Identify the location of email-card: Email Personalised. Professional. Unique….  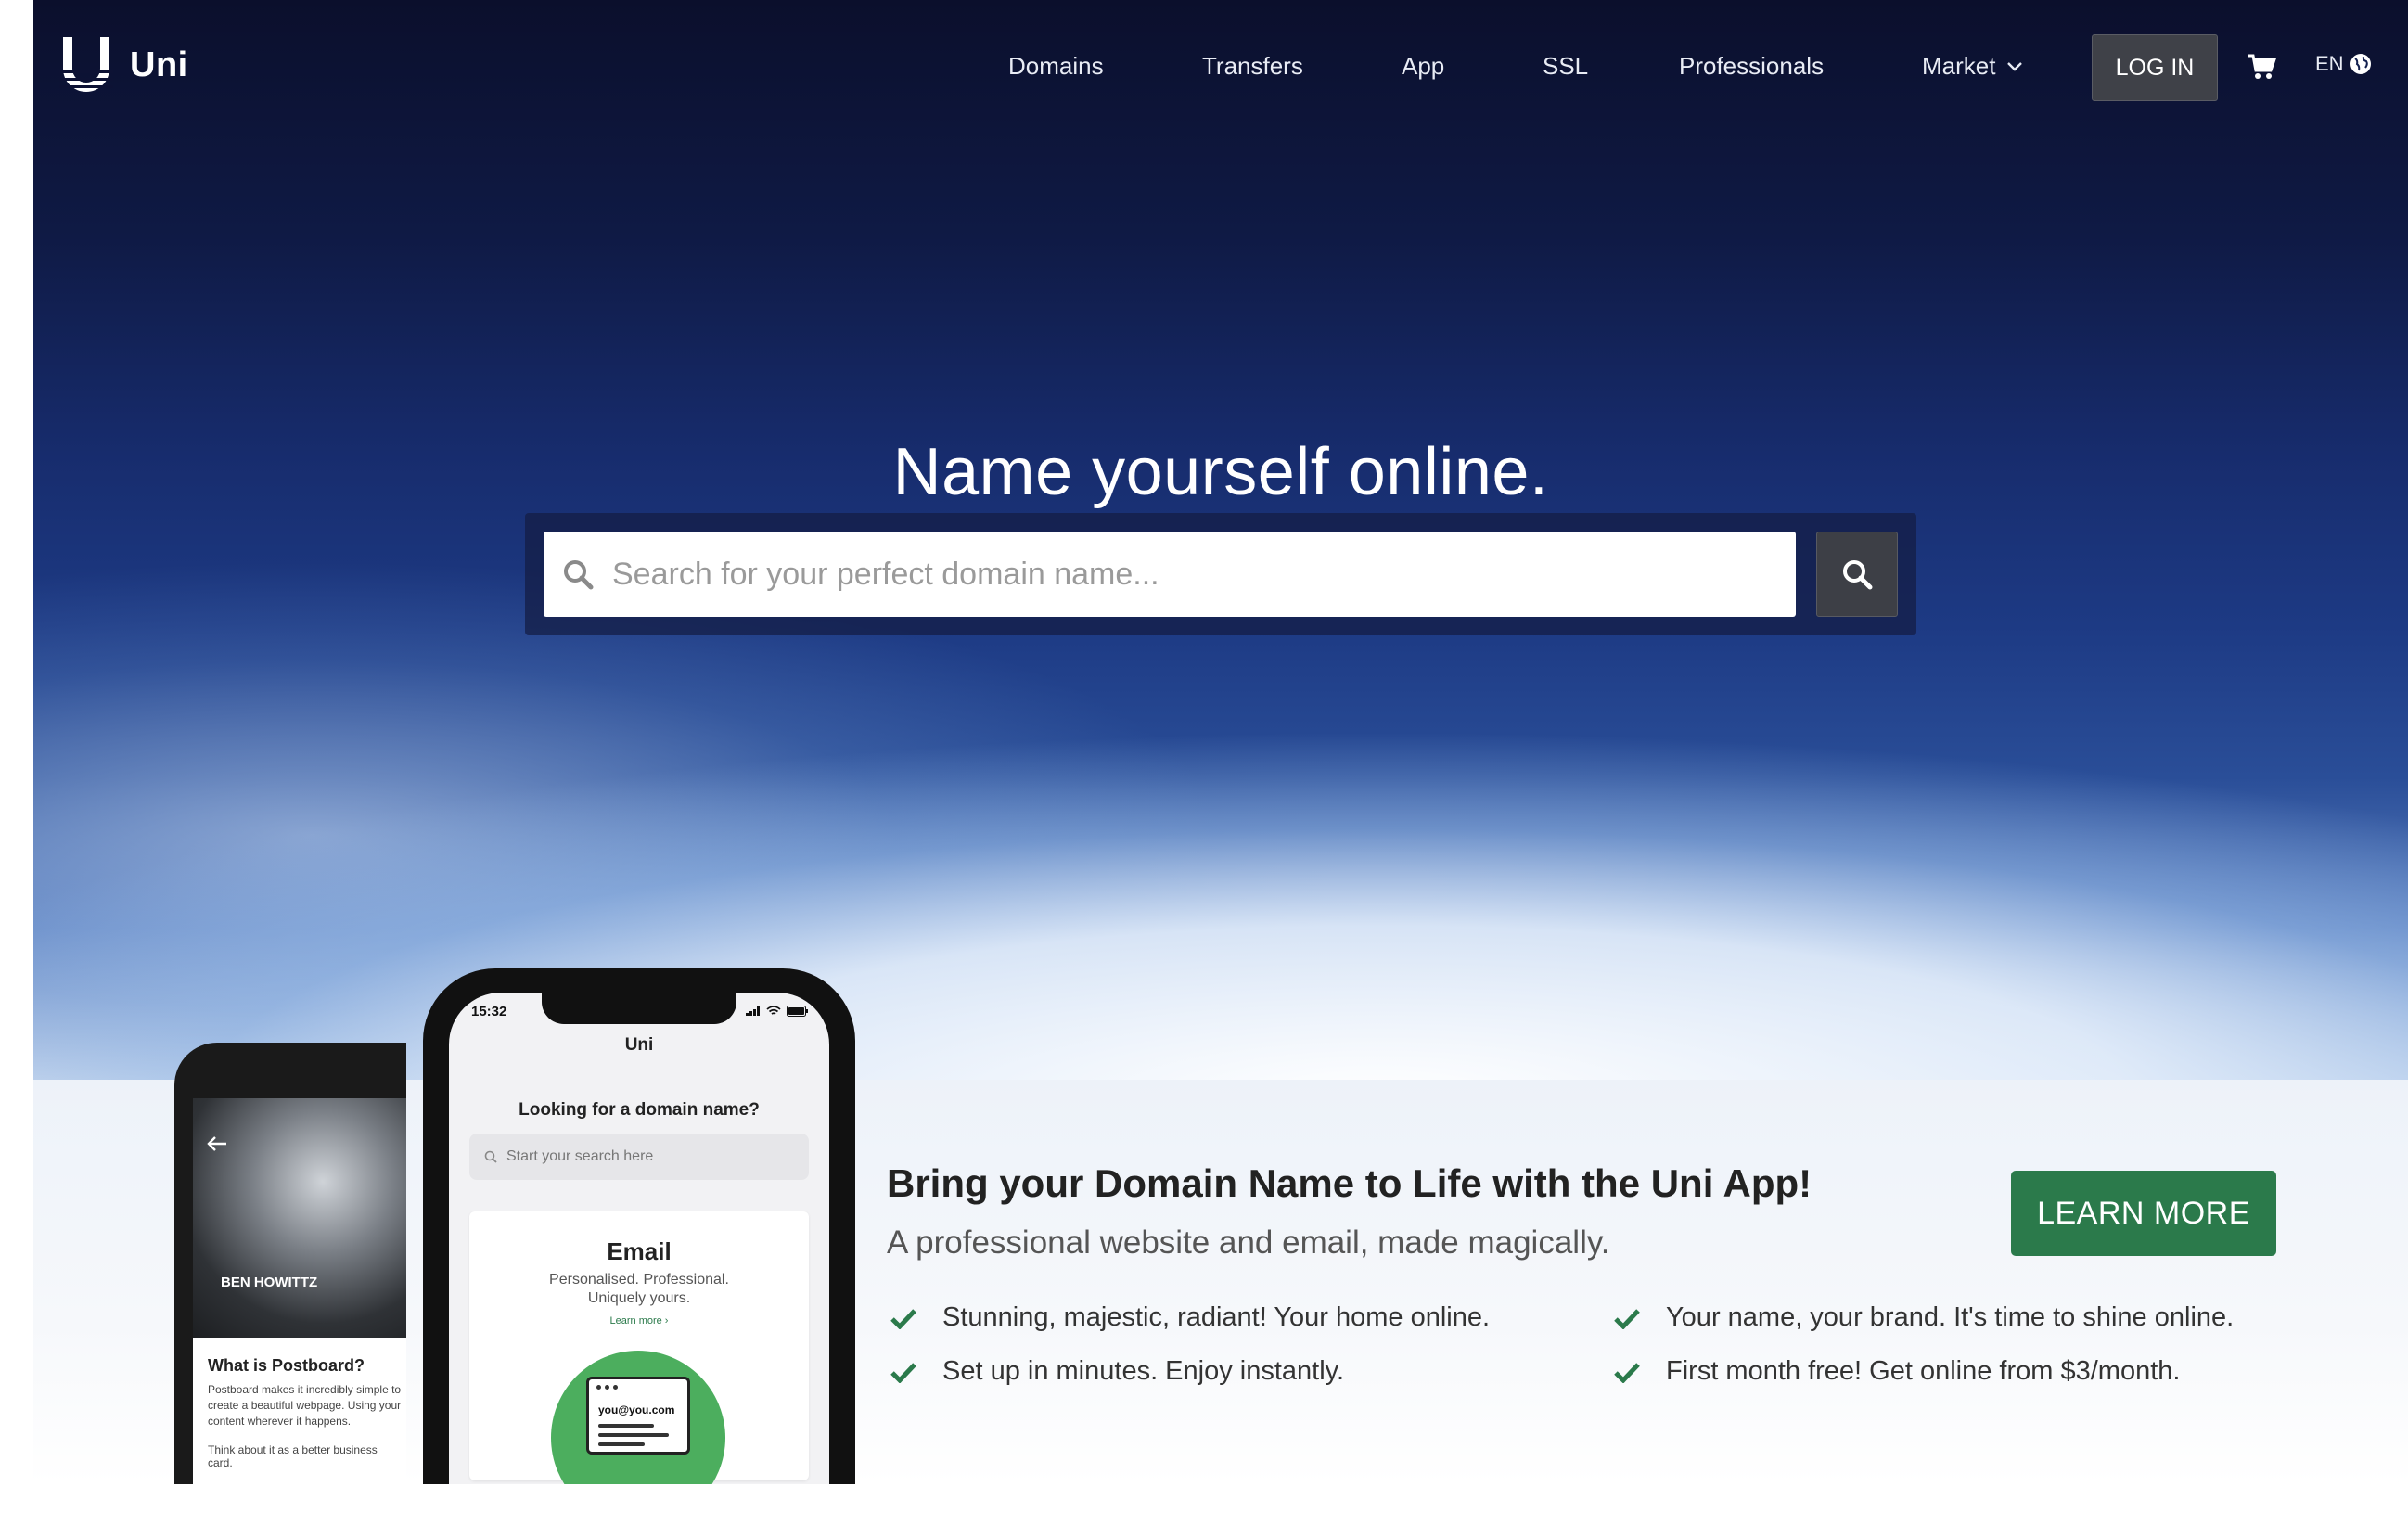
(639, 1347).